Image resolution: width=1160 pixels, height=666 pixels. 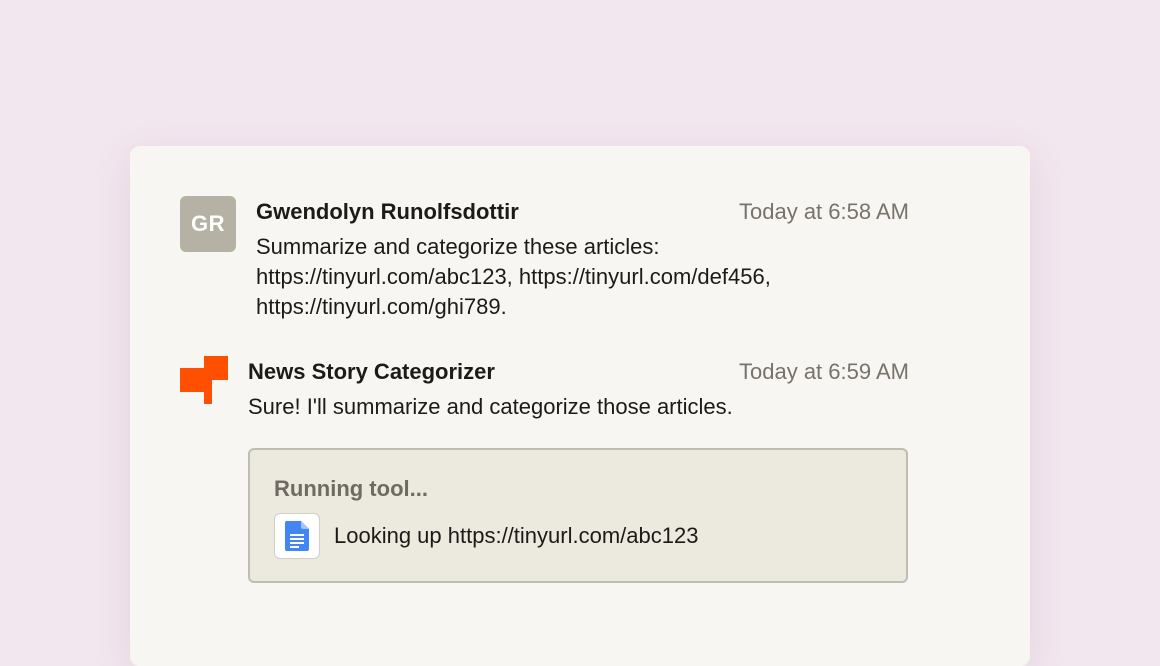 What do you see at coordinates (371, 371) in the screenshot?
I see `bot-name: News Story Categorizer` at bounding box center [371, 371].